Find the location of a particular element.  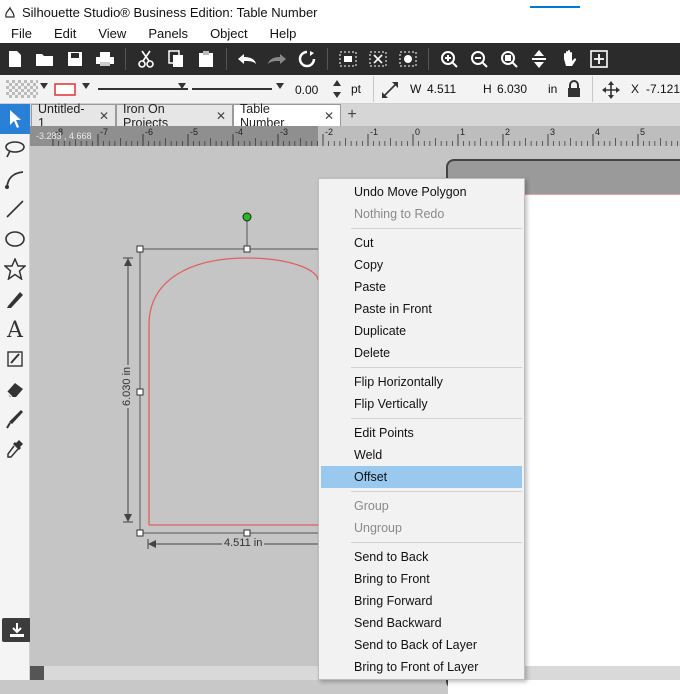

menu-item-paste: Paste is located at coordinates (421, 287).